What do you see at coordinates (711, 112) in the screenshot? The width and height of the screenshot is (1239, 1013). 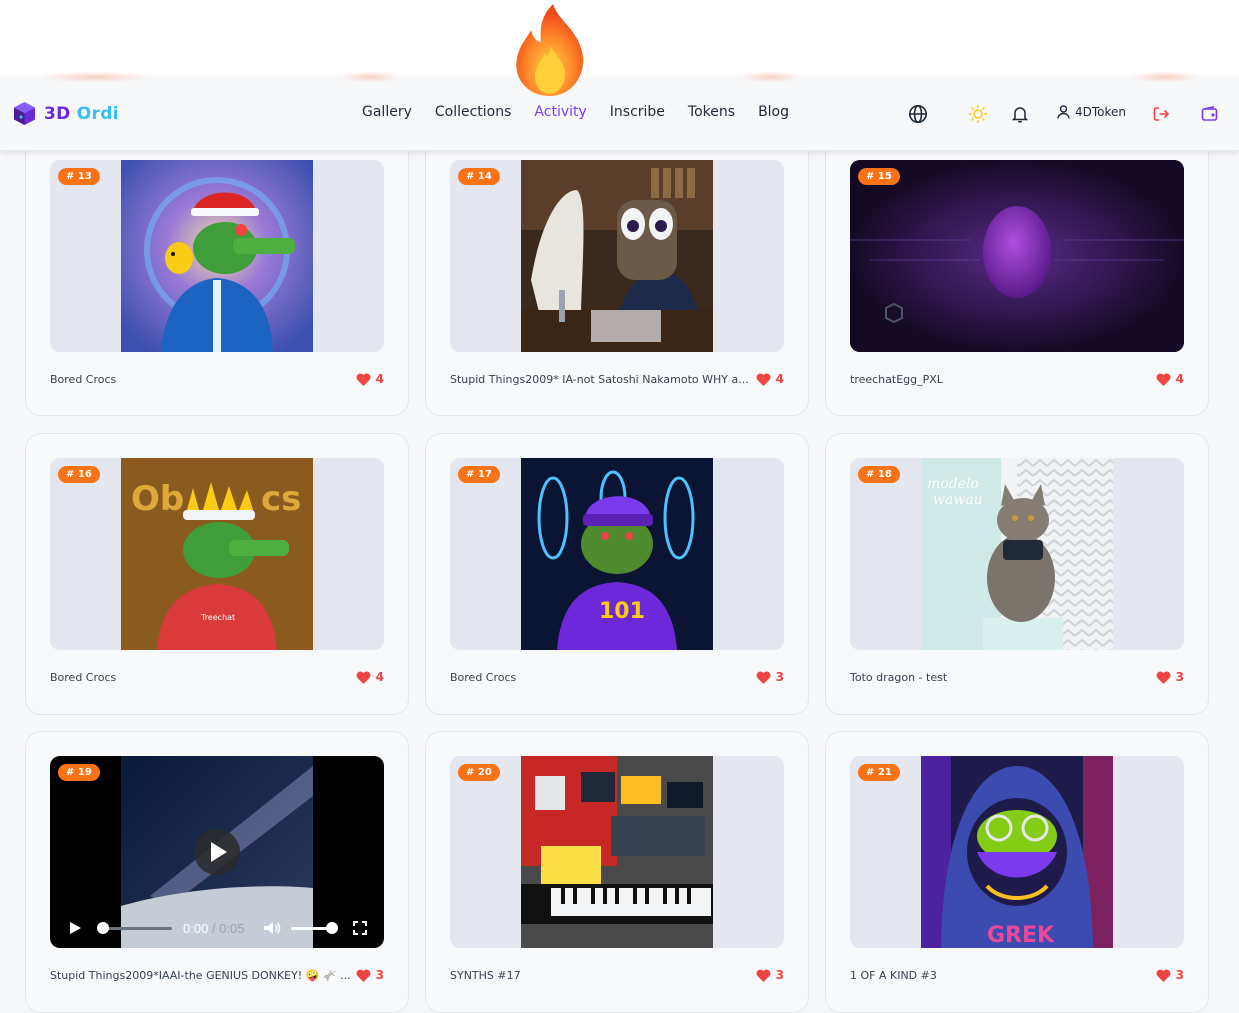 I see `nav-tokens: Tokens` at bounding box center [711, 112].